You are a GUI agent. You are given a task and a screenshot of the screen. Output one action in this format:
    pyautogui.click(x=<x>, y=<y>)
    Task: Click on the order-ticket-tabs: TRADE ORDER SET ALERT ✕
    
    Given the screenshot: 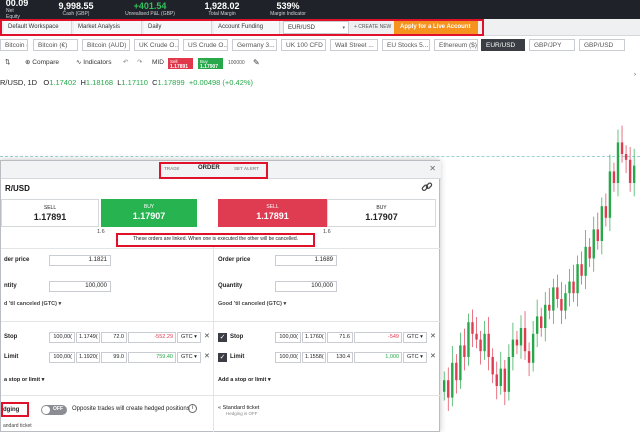 What is the action you would take?
    pyautogui.click(x=221, y=170)
    